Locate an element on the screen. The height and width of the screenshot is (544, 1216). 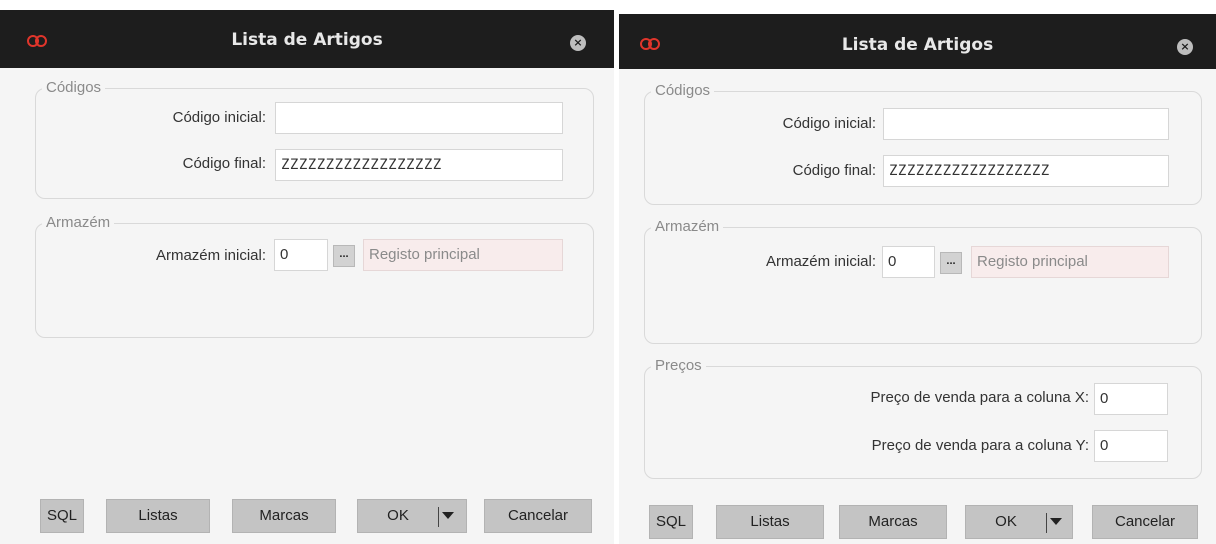
precos-legend: Preços is located at coordinates (678, 366).